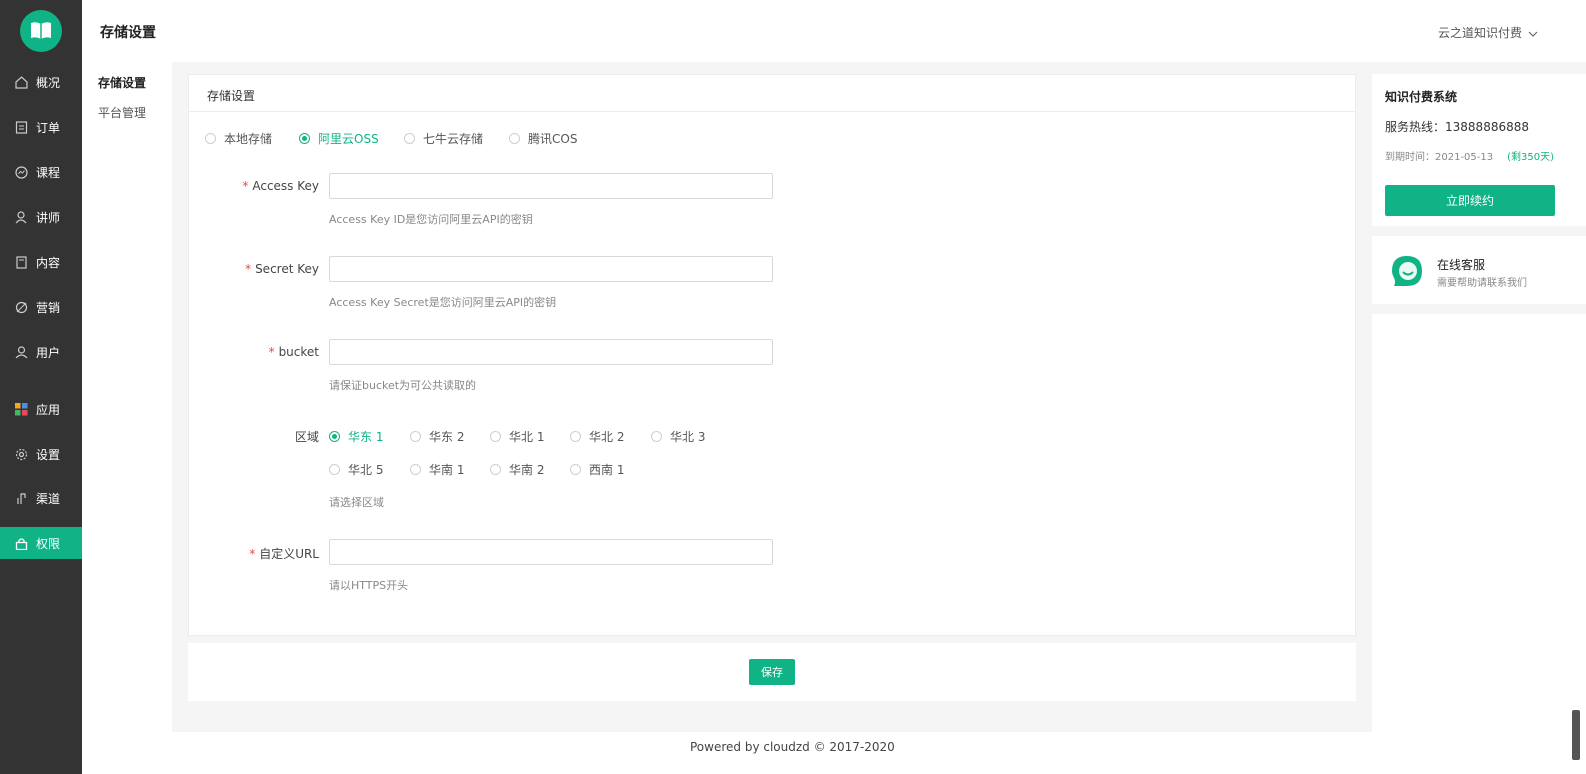 This screenshot has width=1586, height=774. I want to click on region-option: 华北 1, so click(517, 436).